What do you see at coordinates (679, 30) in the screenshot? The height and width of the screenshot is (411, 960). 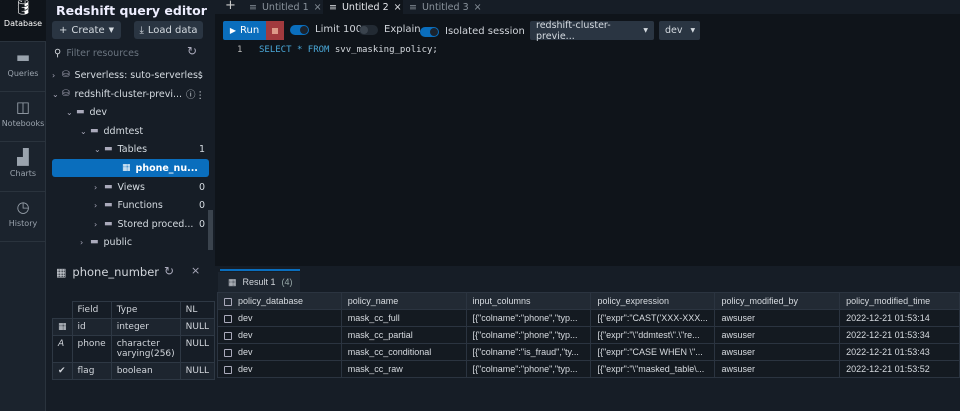 I see `database-select: dev ▼` at bounding box center [679, 30].